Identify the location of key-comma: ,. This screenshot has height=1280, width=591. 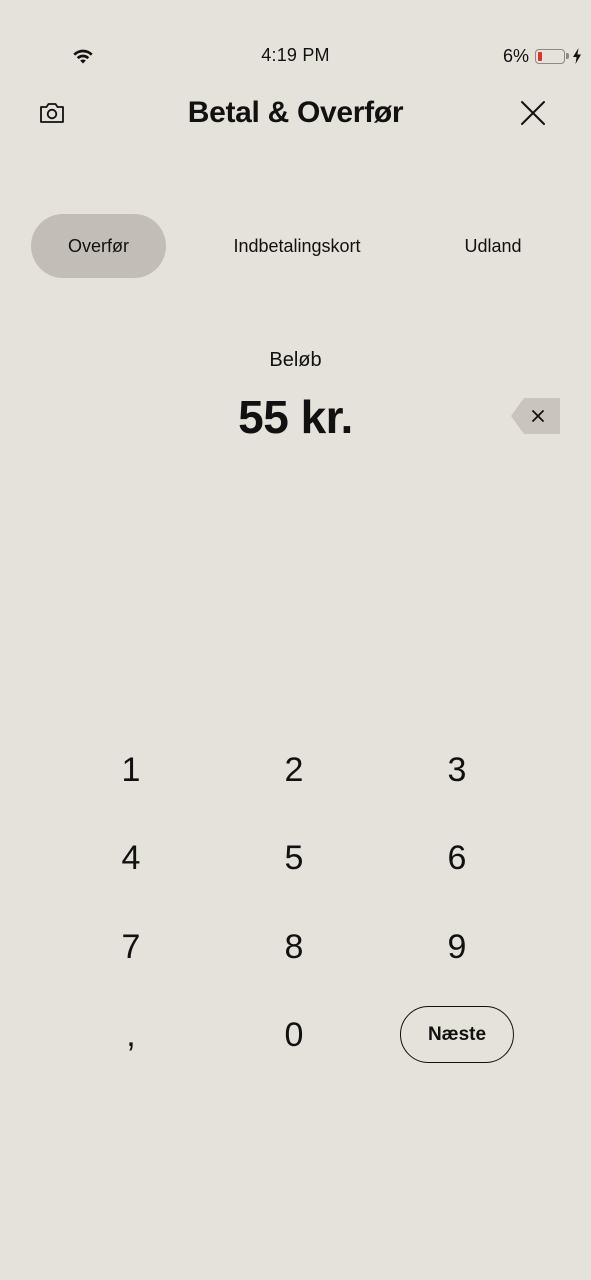
(131, 1035).